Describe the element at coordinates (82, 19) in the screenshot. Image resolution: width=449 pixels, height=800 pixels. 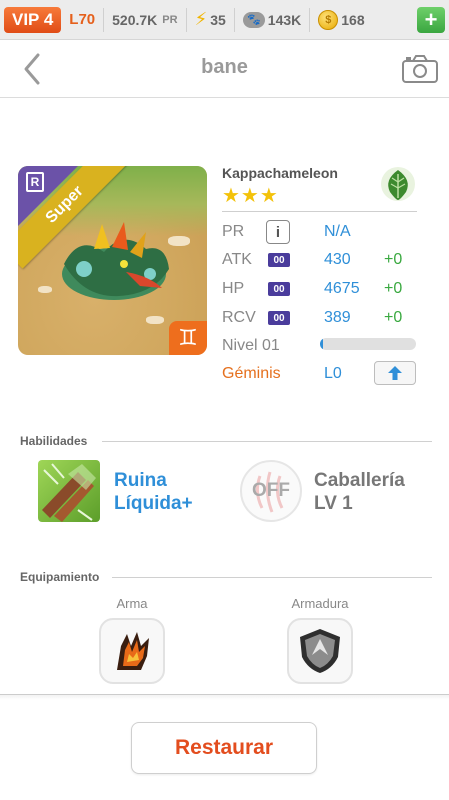
I see `player-level: L70` at that location.